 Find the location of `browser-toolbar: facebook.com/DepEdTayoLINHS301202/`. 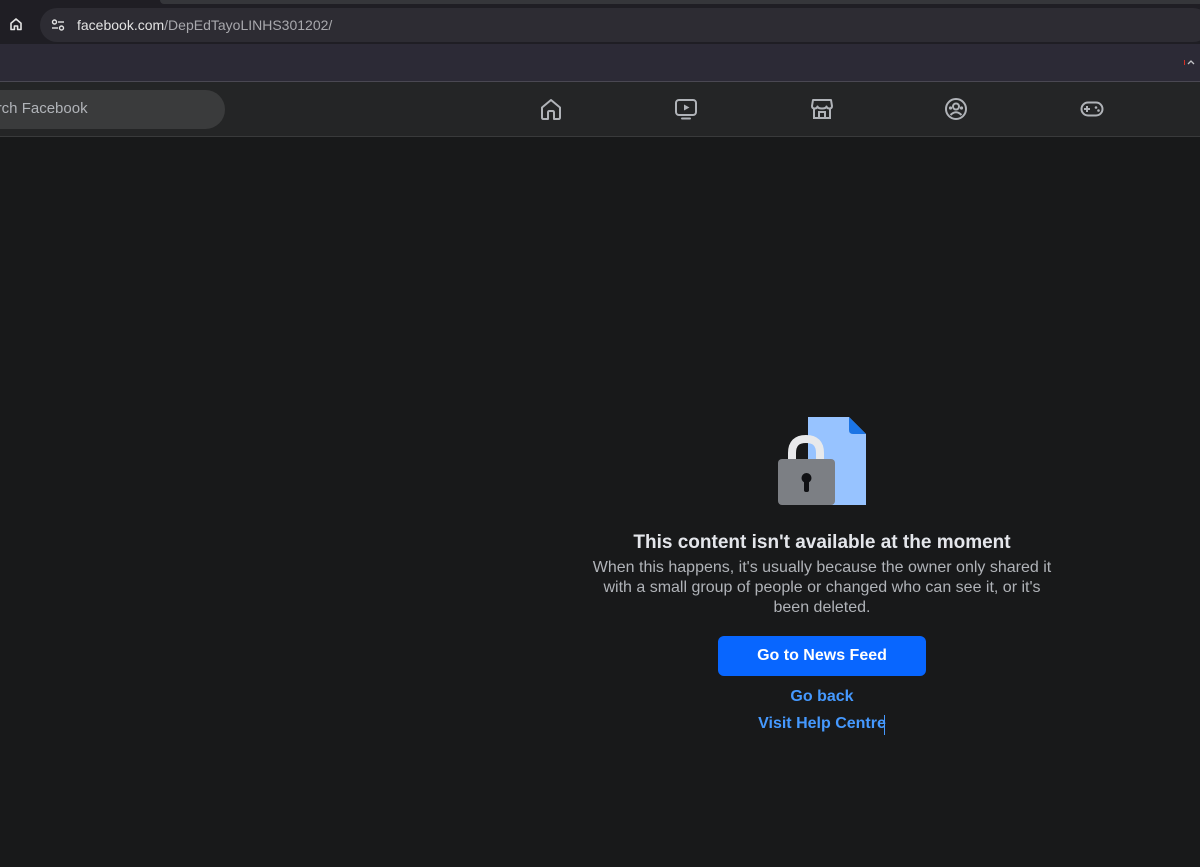

browser-toolbar: facebook.com/DepEdTayoLINHS301202/ is located at coordinates (600, 25).